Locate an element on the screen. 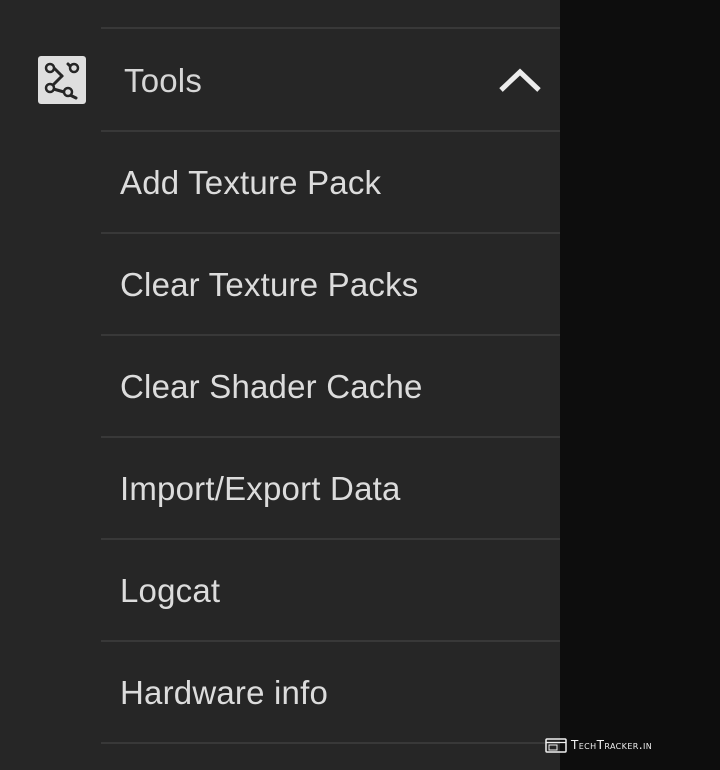 Image resolution: width=720 pixels, height=770 pixels. menu-item-clear-texture-packs: Clear Texture Packs is located at coordinates (280, 285).